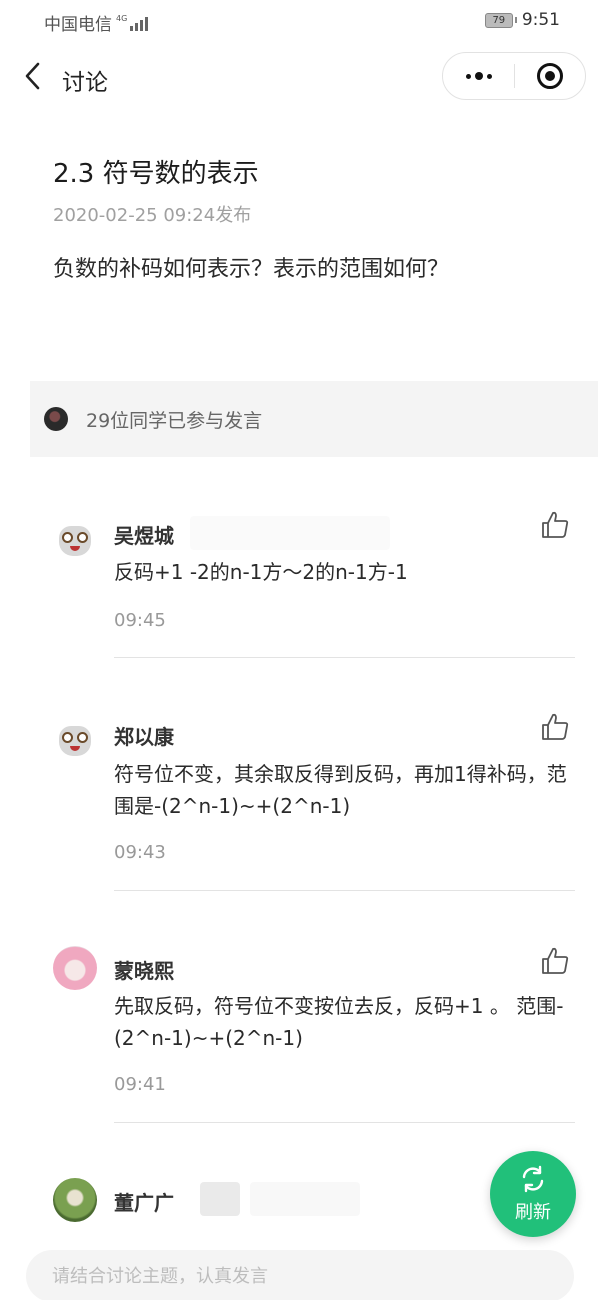 The width and height of the screenshot is (600, 1300). Describe the element at coordinates (533, 1179) in the screenshot. I see `refresh-icon` at that location.